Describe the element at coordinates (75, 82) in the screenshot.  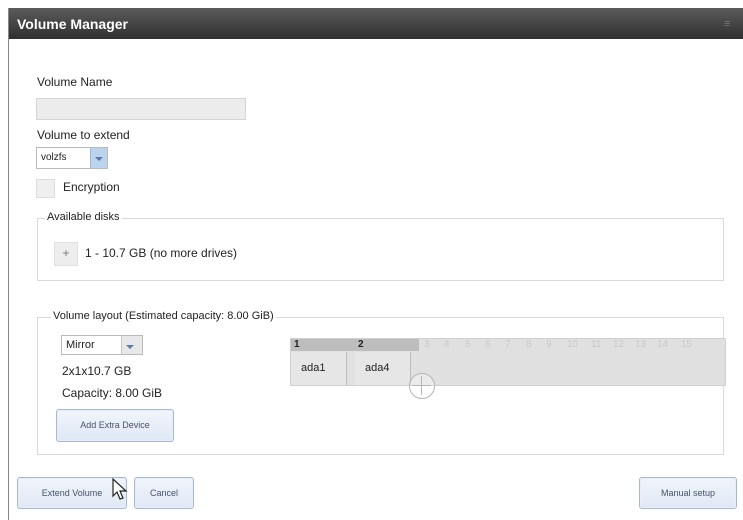
I see `volume-name-label: Volume Name` at that location.